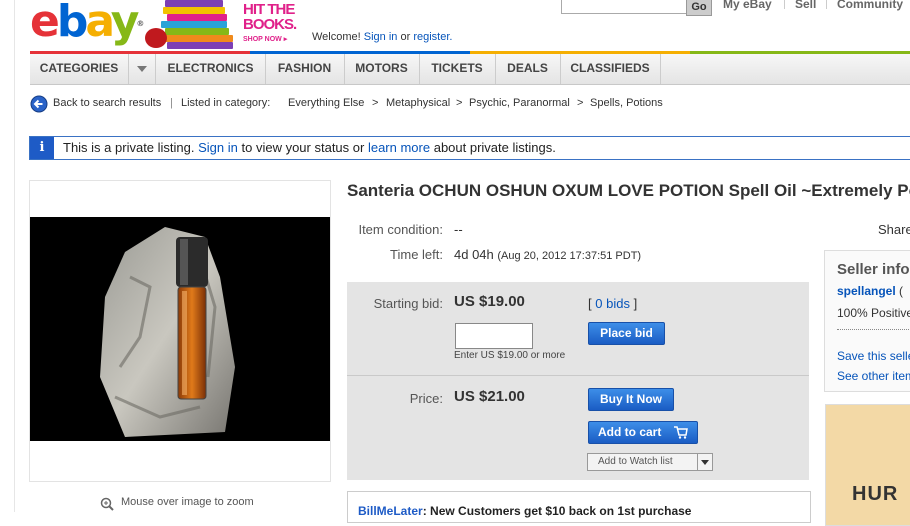 This screenshot has width=910, height=526. I want to click on item-photo, so click(180, 329).